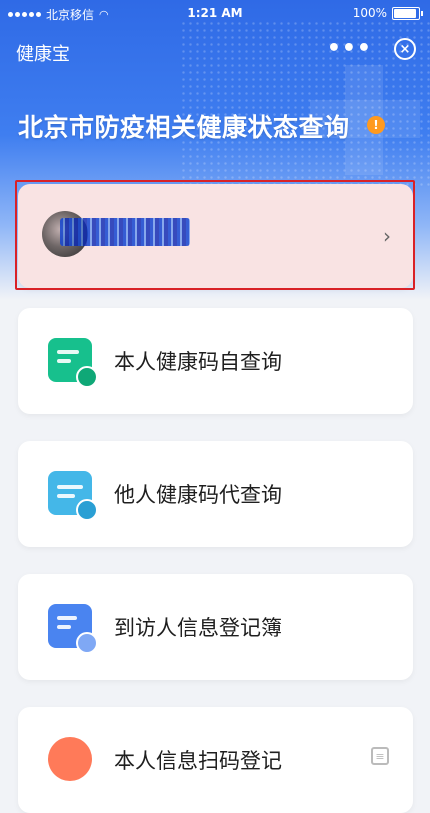  I want to click on calendar-search-icon, so click(73, 496).